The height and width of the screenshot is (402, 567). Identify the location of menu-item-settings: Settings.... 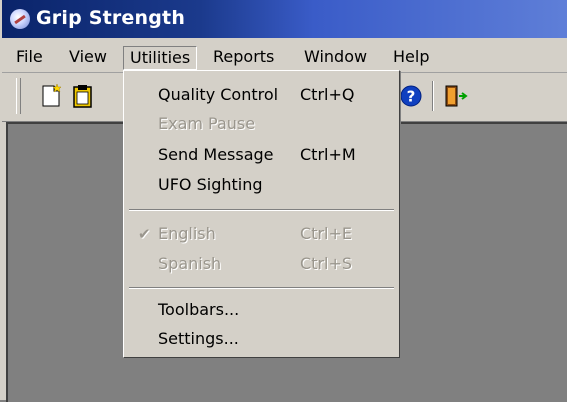
(261, 339).